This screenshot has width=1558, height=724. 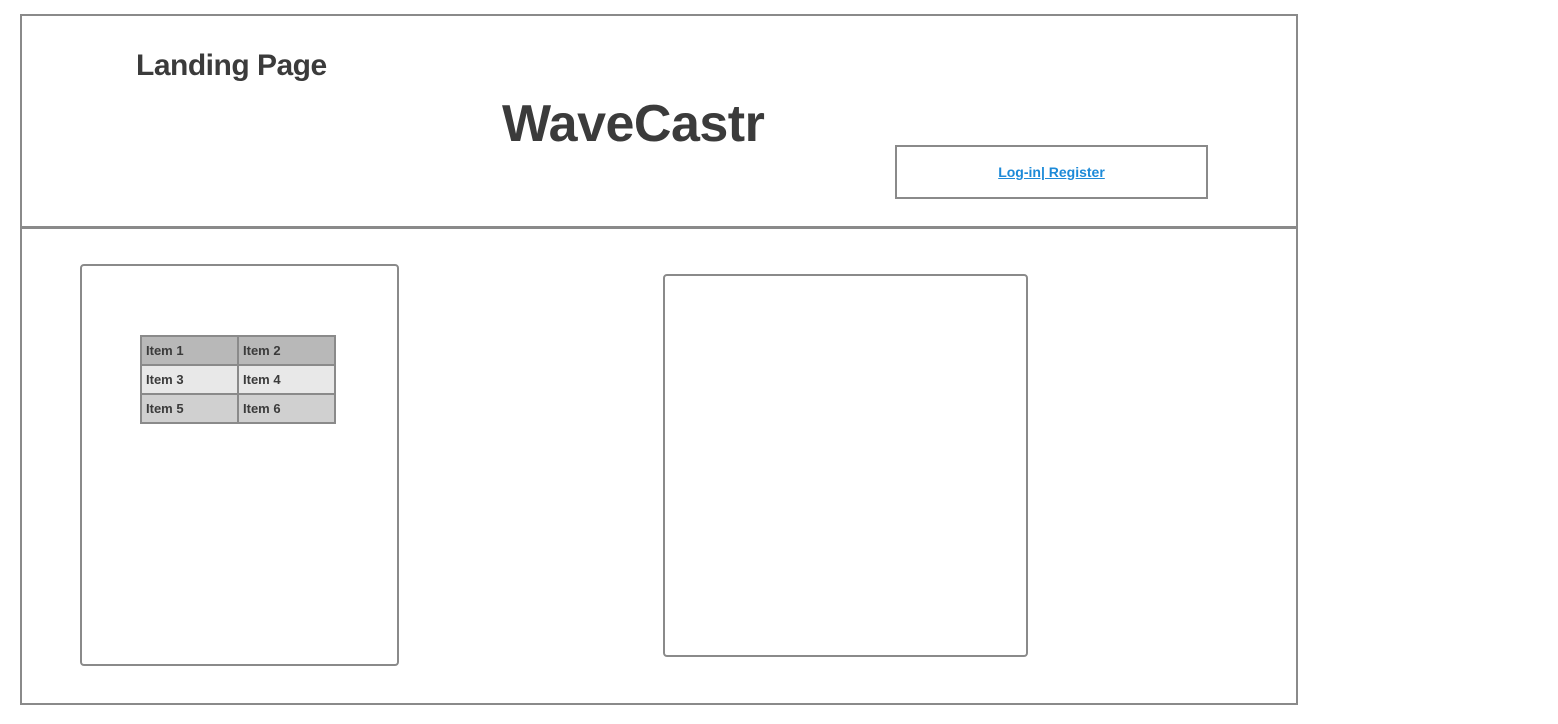 I want to click on grid-row: Item 1 Item 2, so click(x=238, y=350).